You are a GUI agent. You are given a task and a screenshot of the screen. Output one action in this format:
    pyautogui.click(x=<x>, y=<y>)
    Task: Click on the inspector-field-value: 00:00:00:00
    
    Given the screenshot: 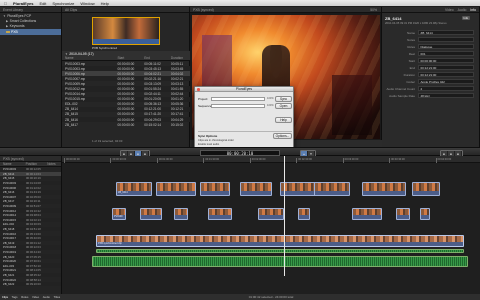 What is the action you would take?
    pyautogui.click(x=446, y=60)
    